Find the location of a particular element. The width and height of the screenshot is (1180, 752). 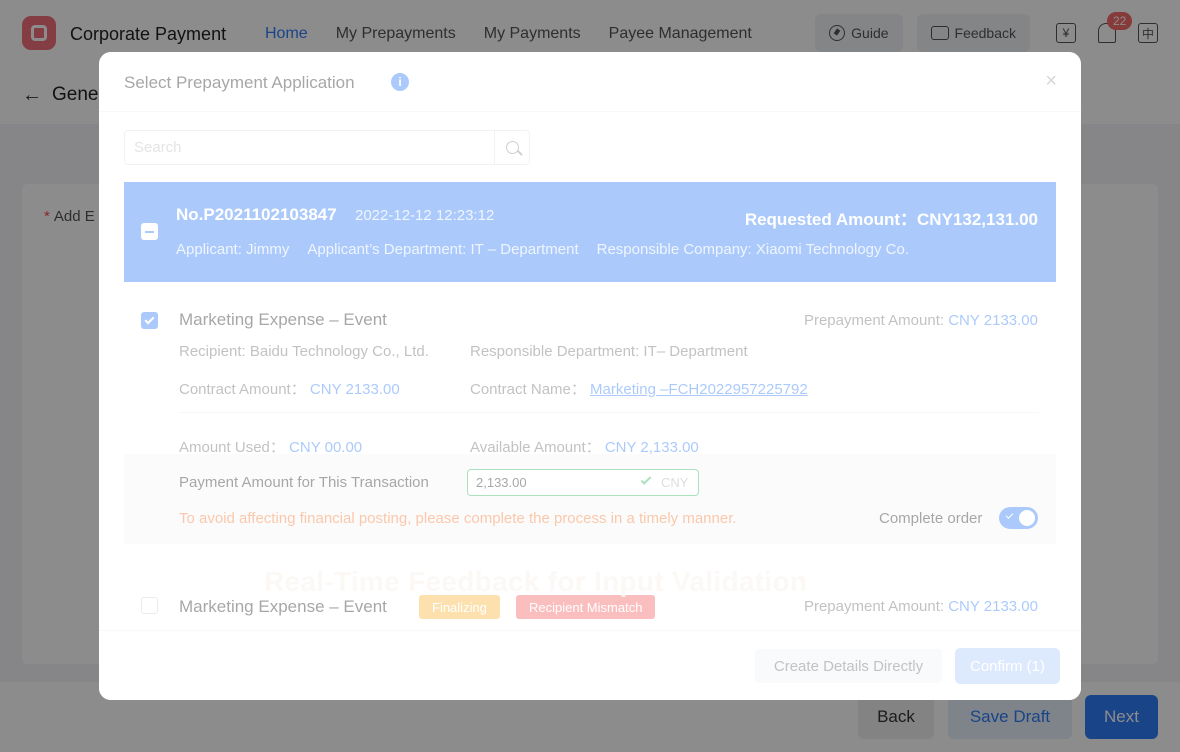

contract-amount-value: CNY 2133.00 is located at coordinates (354, 389).